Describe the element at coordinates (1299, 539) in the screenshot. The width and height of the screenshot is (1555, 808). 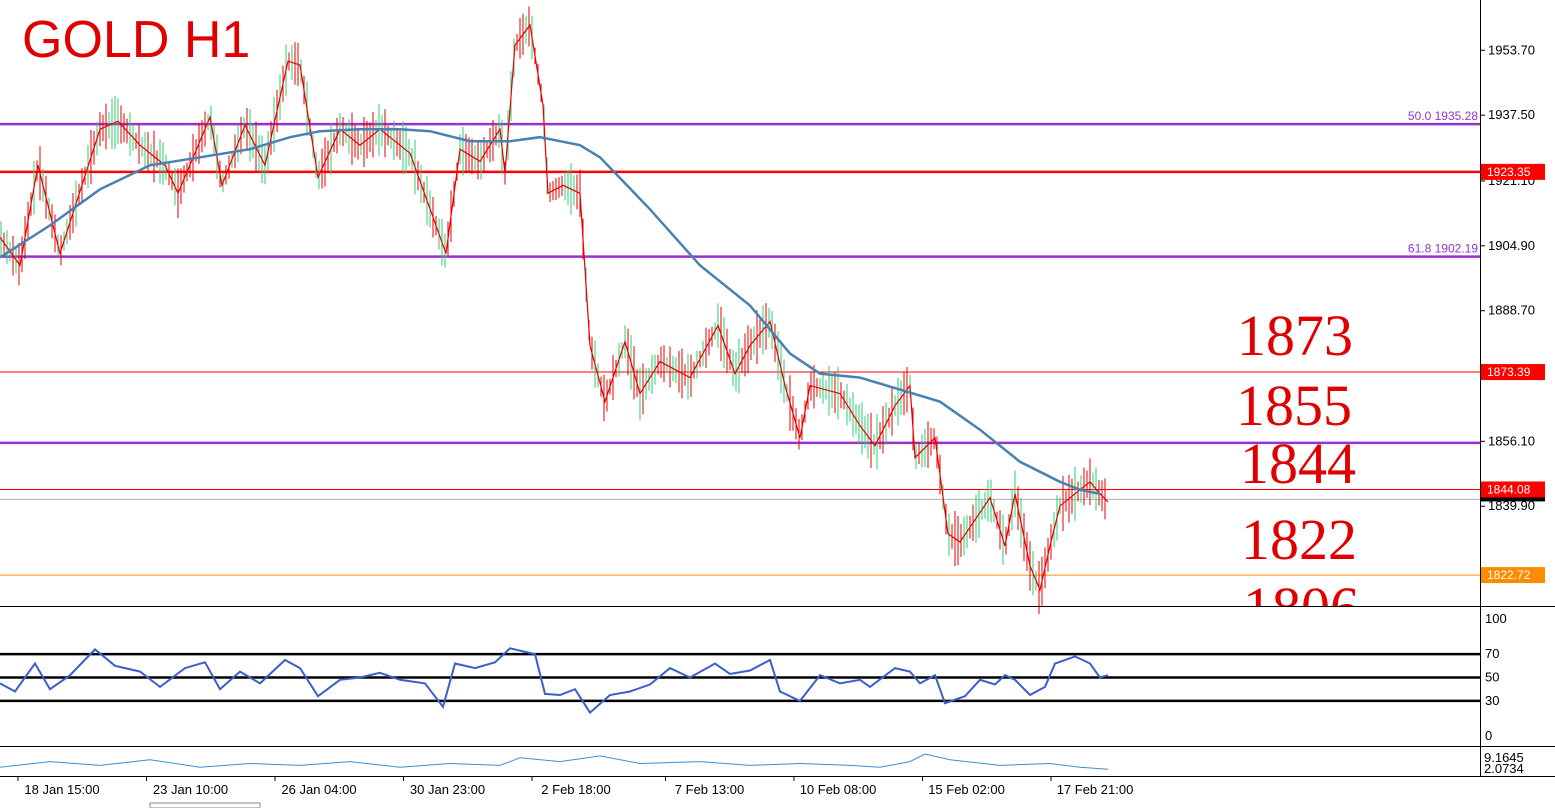
I see `level-text-1822: 1822` at that location.